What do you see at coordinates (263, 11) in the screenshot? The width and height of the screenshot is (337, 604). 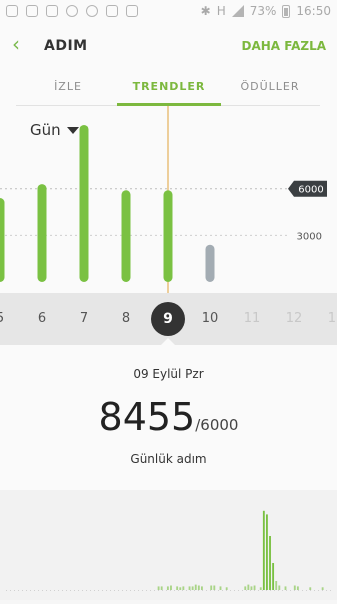 I see `battery-percent: 73%` at bounding box center [263, 11].